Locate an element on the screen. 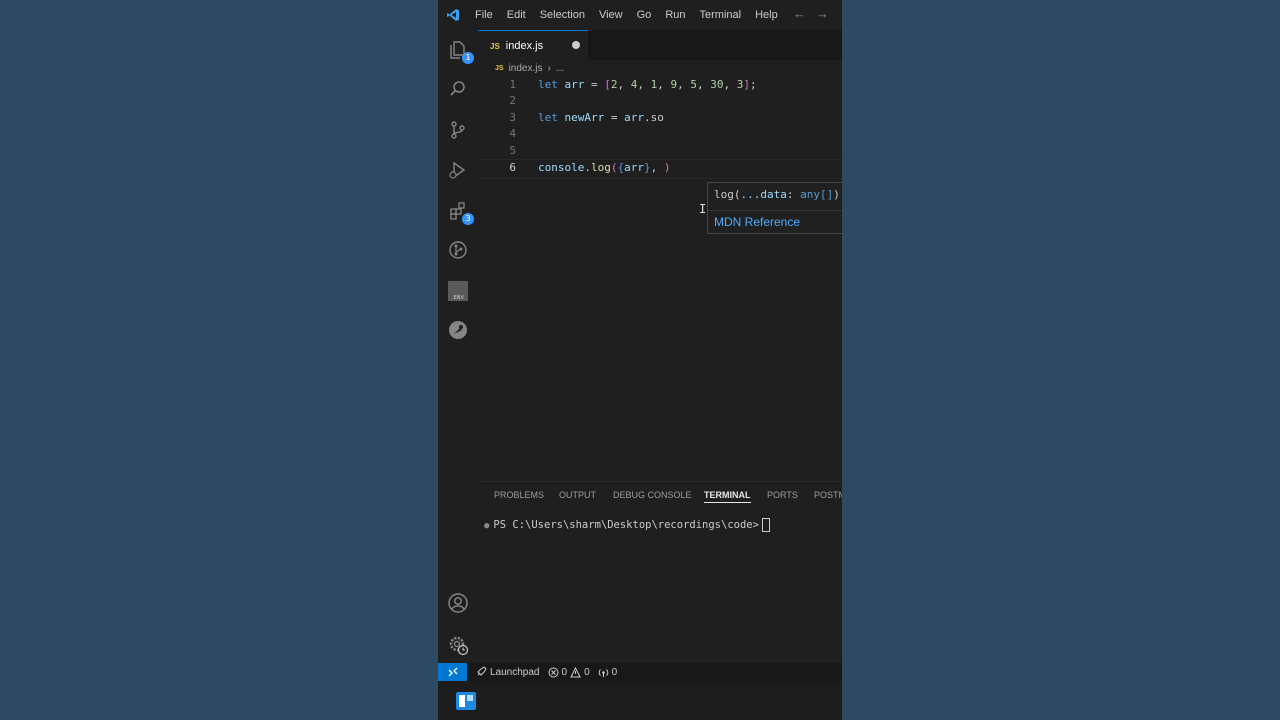 The width and height of the screenshot is (1280, 720). tab-terminal: TERMINAL is located at coordinates (727, 496).